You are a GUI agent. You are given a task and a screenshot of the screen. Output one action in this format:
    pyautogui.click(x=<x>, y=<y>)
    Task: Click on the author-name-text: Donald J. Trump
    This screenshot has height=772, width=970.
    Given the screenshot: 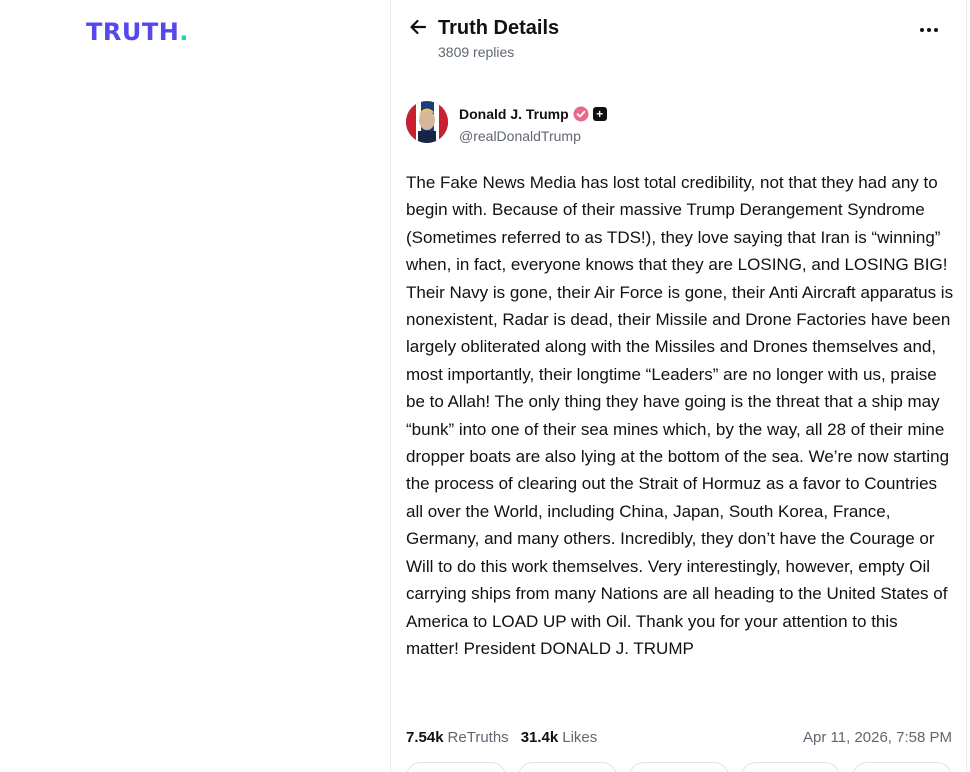 What is the action you would take?
    pyautogui.click(x=514, y=114)
    